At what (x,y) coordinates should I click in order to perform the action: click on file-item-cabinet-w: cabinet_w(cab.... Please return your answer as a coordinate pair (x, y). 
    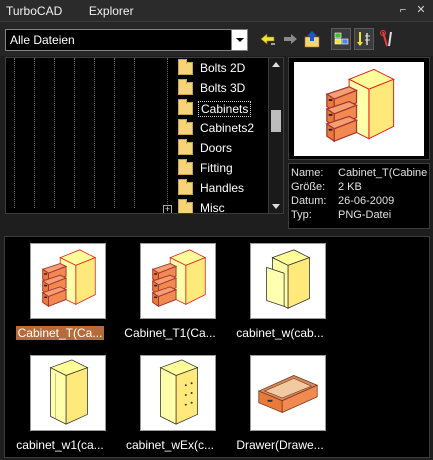
    Looking at the image, I should click on (280, 293).